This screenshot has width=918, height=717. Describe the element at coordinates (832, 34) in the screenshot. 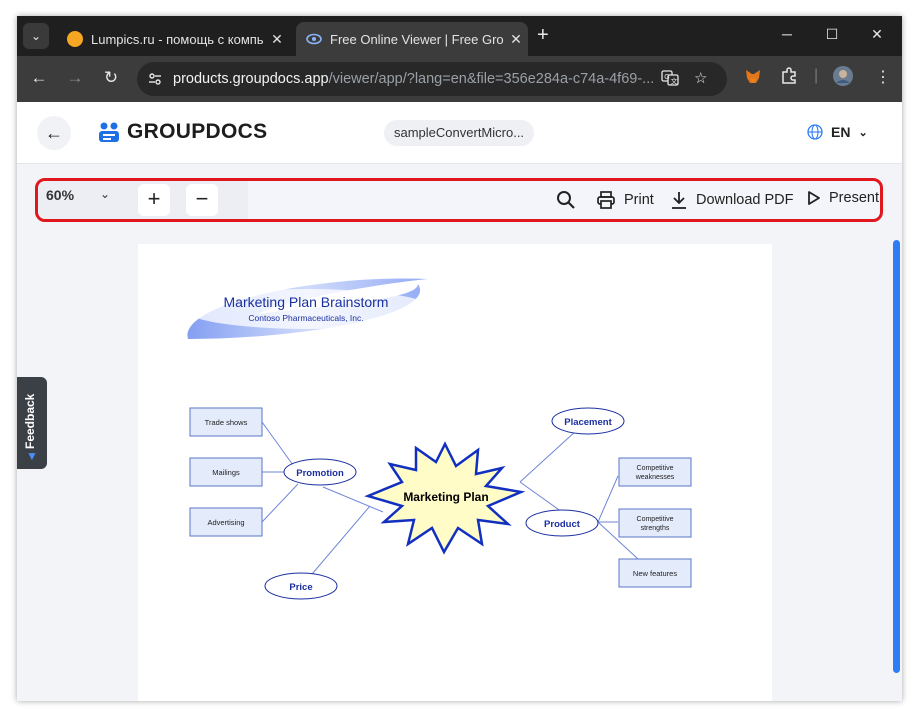

I see `maximize-button: ☐` at that location.